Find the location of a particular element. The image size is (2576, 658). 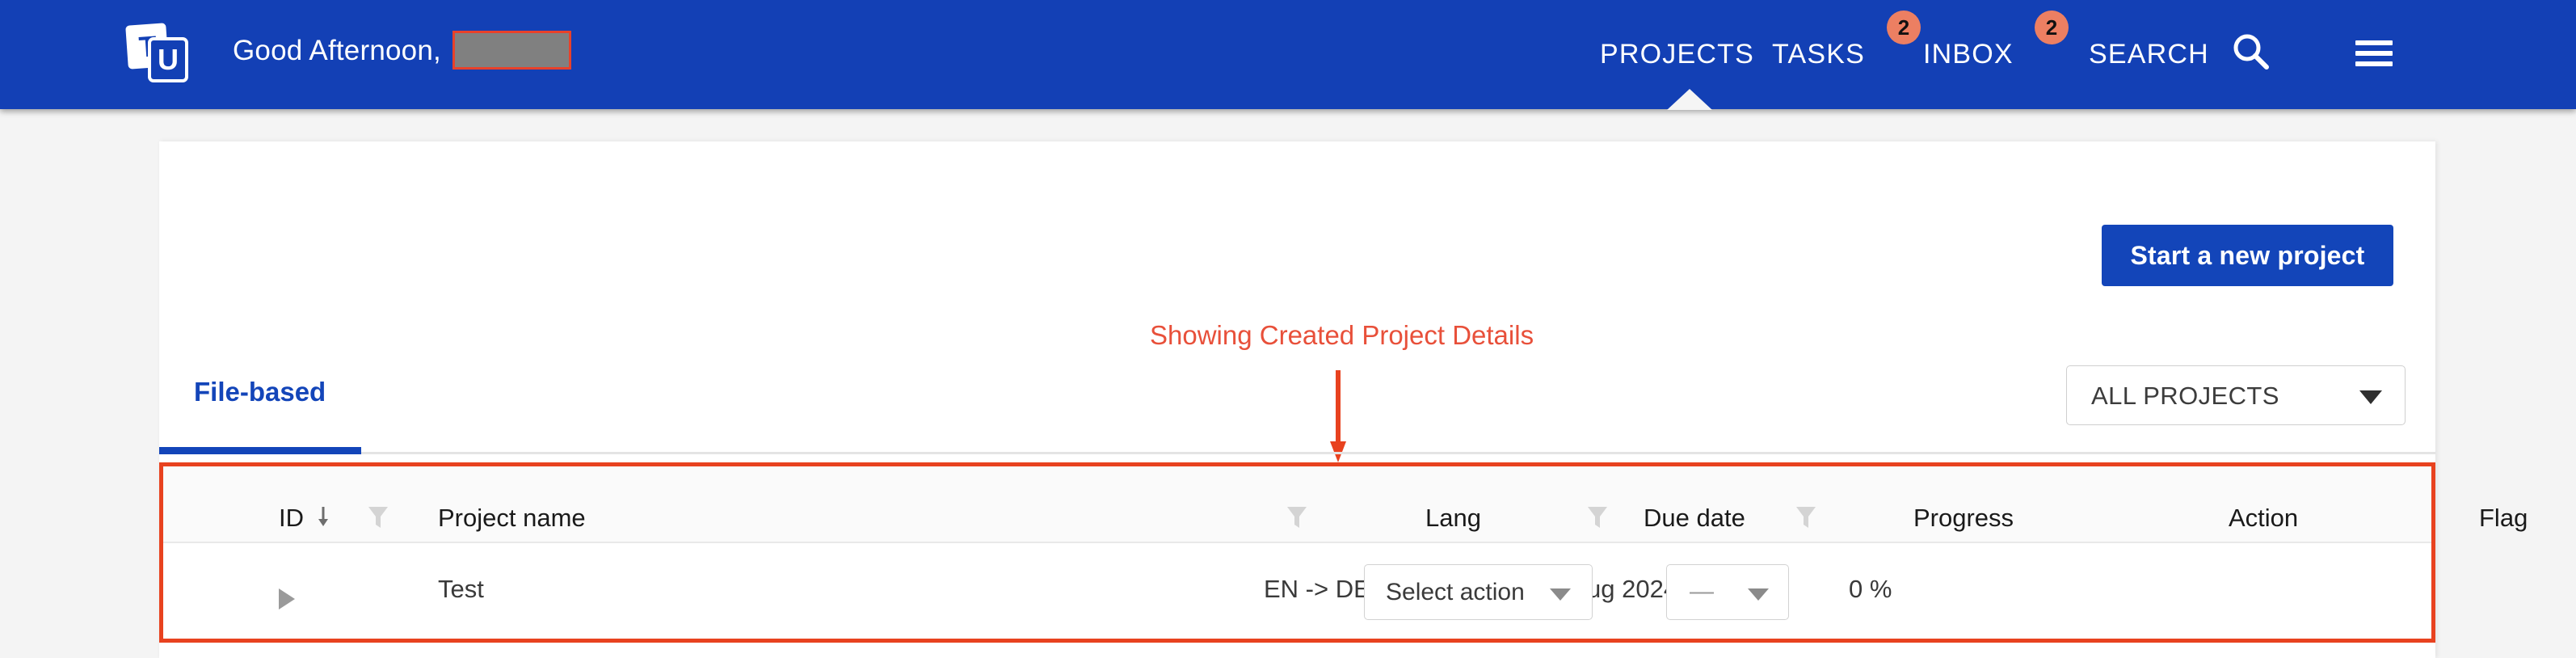

column-header-flag: Flag is located at coordinates (2503, 518).